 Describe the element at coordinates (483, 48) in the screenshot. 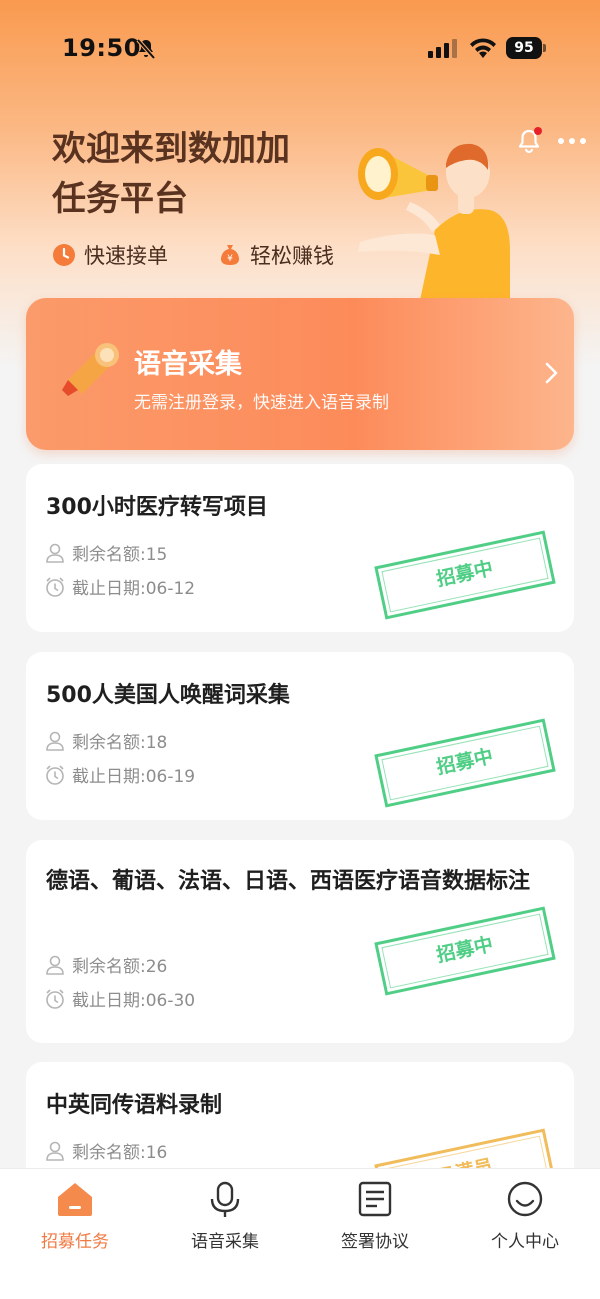

I see `wifi-icon` at that location.